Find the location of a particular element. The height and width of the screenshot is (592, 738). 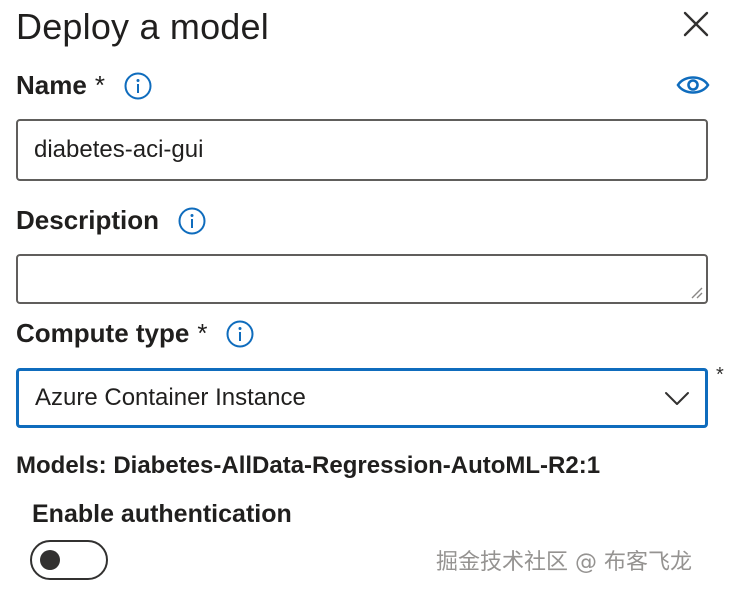

resize-grip-icon is located at coordinates (696, 292).